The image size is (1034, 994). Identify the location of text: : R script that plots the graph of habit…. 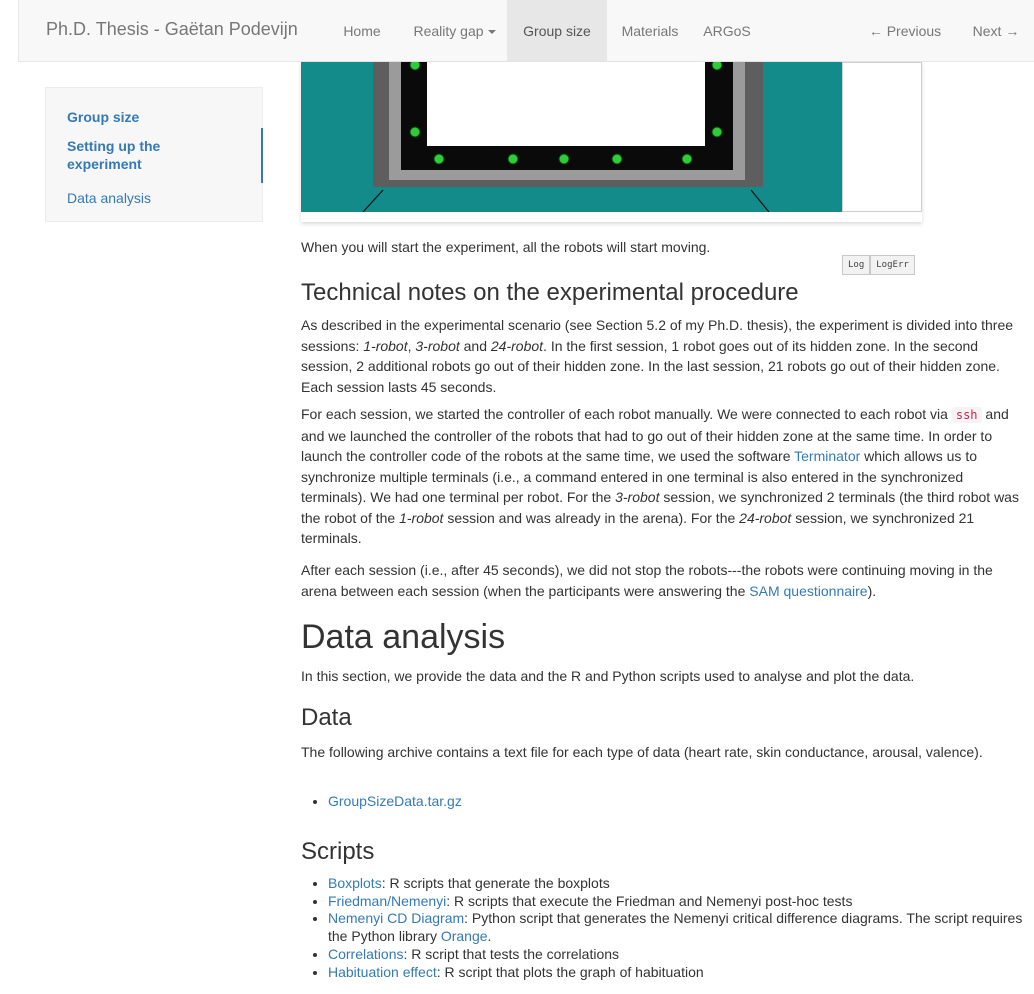
(570, 971).